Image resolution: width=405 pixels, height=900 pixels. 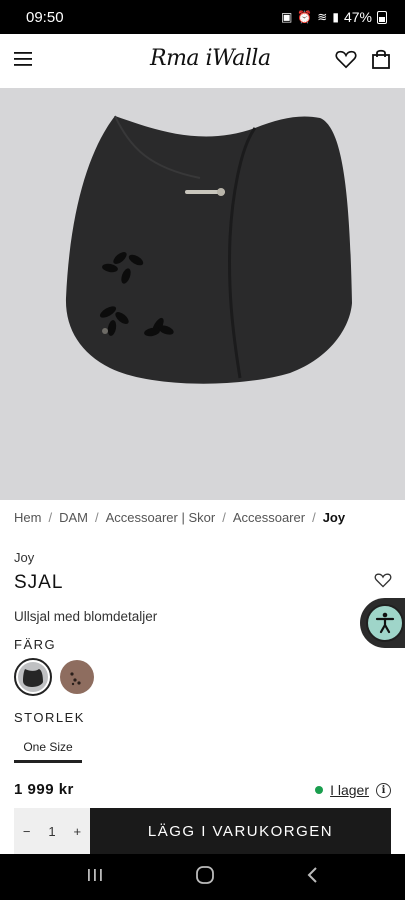 I want to click on status-bar: 09:50 ▣ ⏰ ≋ ▮ 47%, so click(x=202, y=17).